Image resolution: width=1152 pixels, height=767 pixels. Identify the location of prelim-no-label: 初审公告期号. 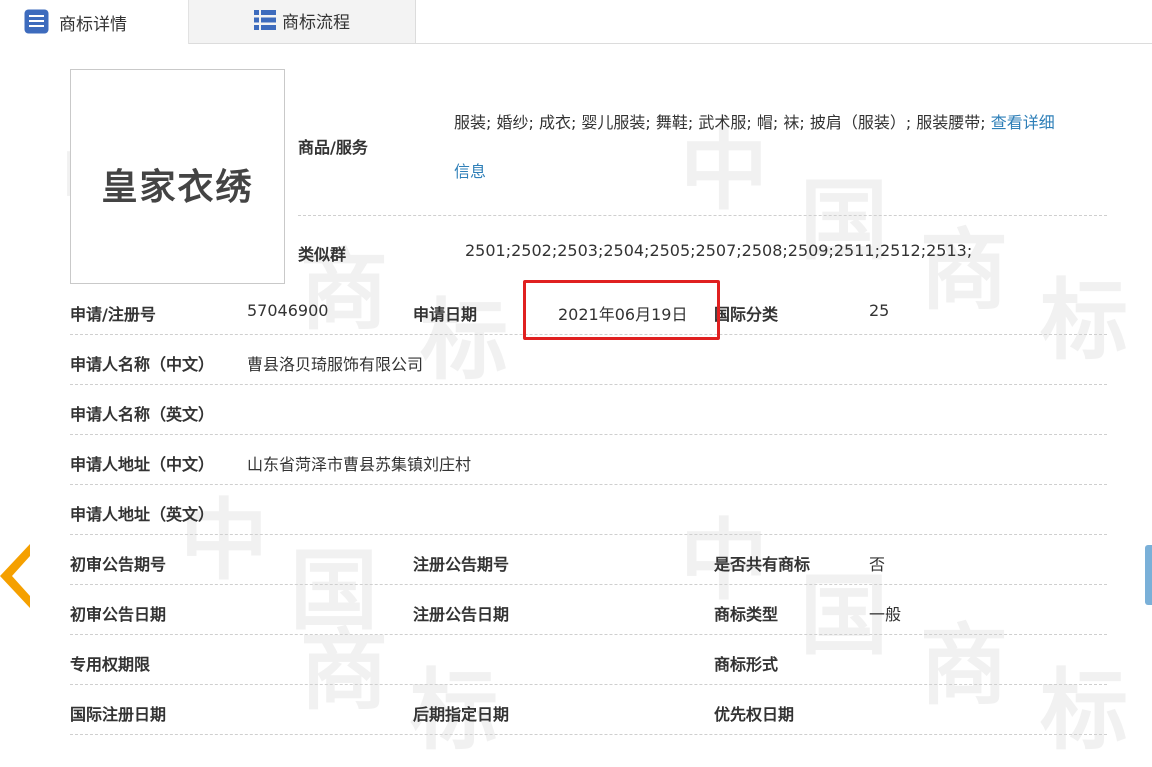
(118, 564).